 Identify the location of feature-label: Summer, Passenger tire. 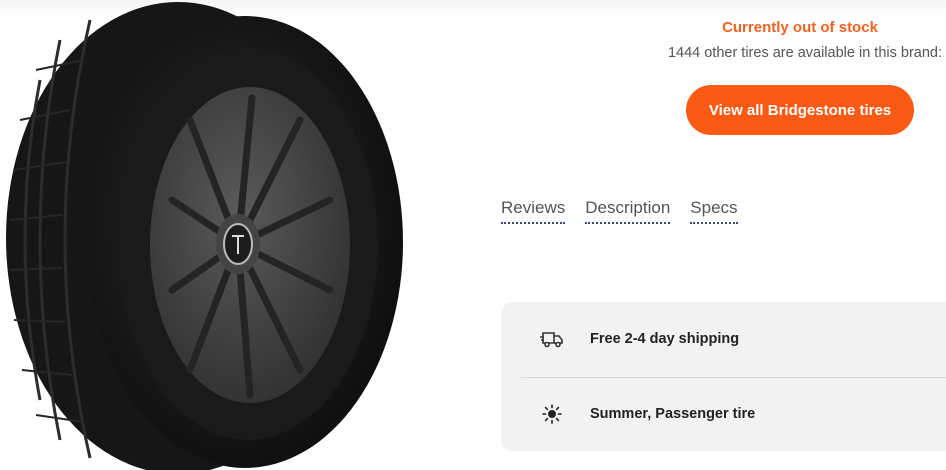
(673, 414).